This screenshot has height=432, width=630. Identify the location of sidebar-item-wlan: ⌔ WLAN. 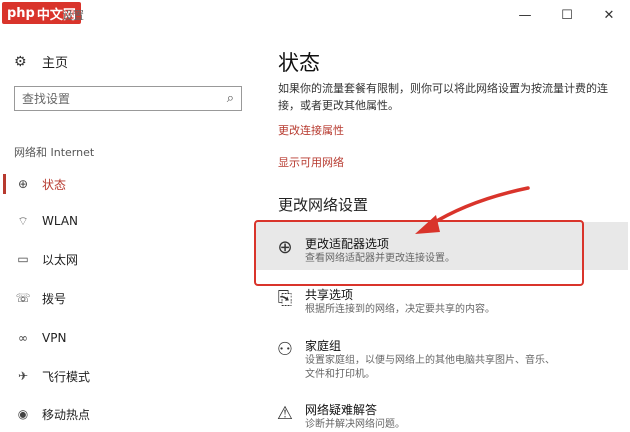
(129, 221).